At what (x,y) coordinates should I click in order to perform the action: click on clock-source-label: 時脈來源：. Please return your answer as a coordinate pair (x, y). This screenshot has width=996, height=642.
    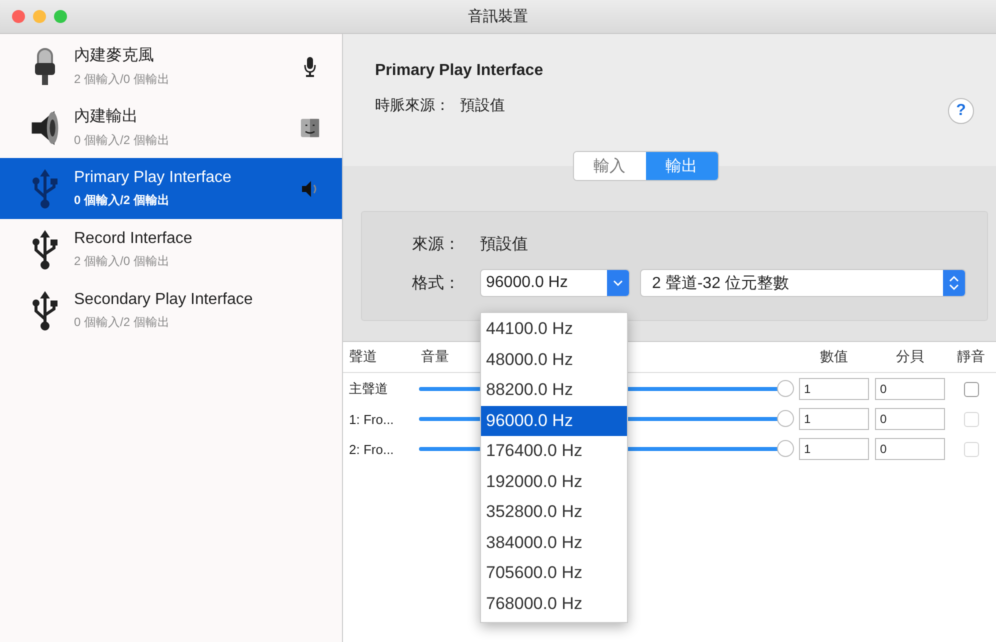
    Looking at the image, I should click on (412, 105).